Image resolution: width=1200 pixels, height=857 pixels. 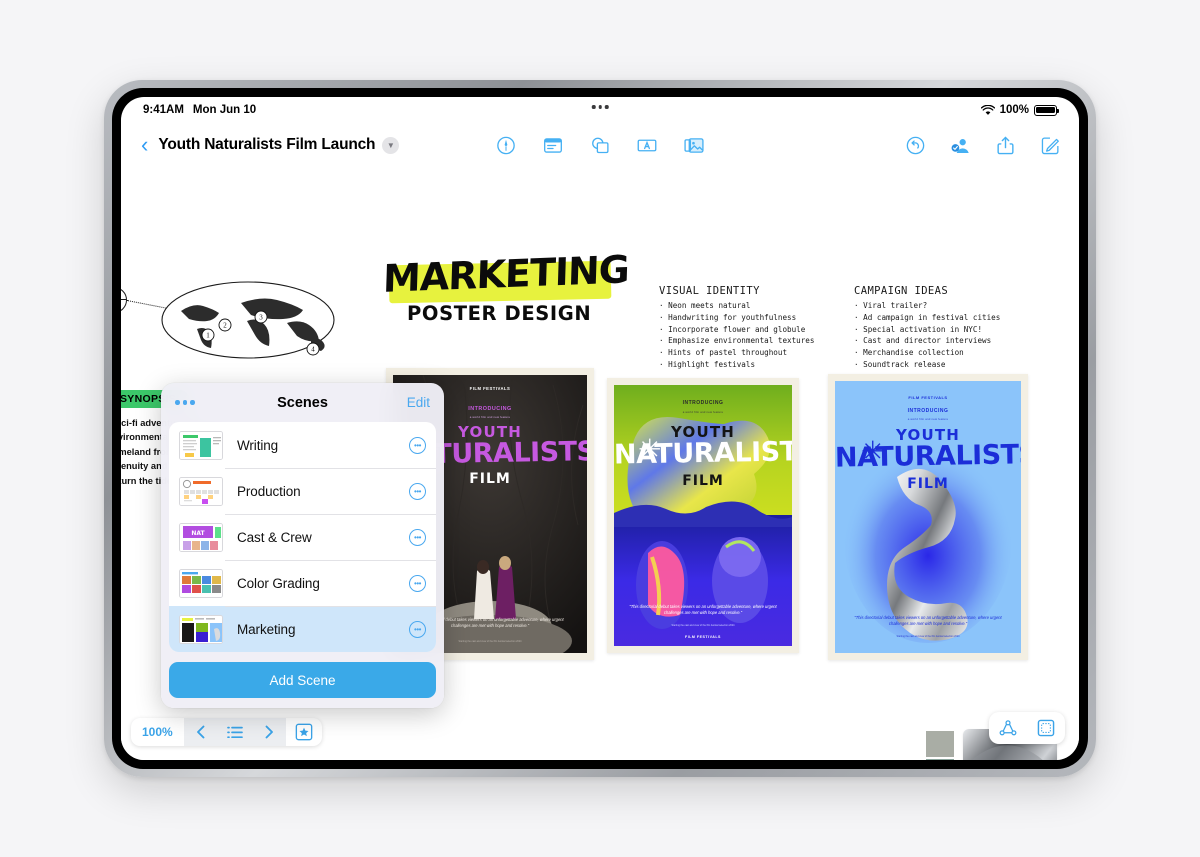 I want to click on battery-percent: 100%, so click(x=1014, y=110).